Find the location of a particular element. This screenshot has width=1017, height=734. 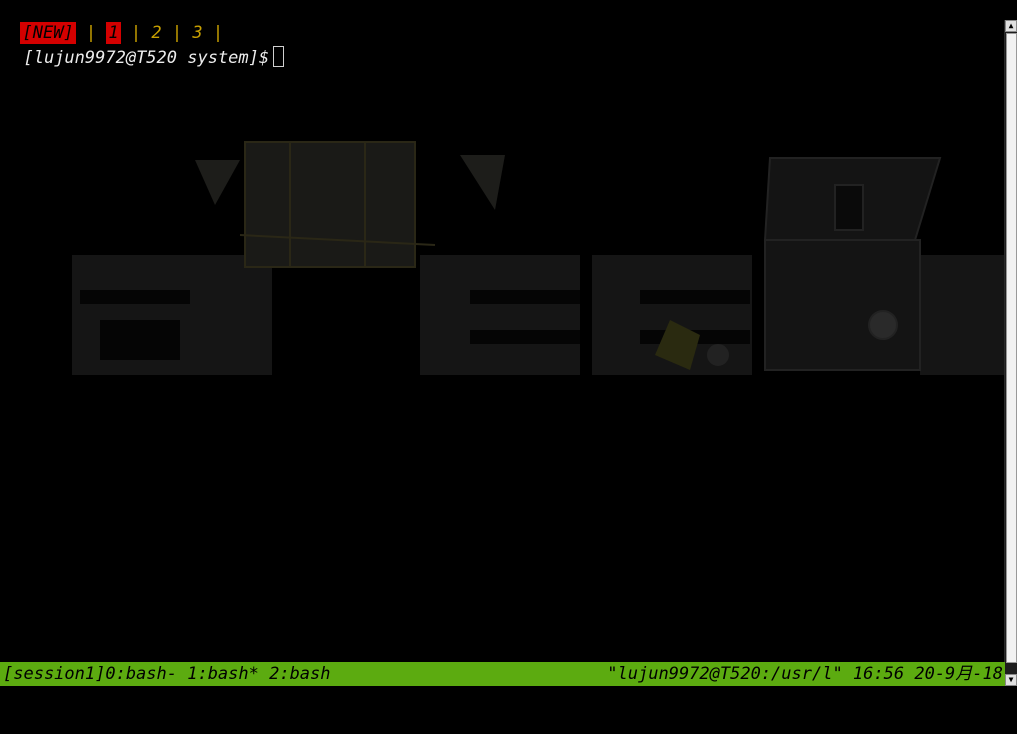

scroll-up-arrow-icon: ▲ is located at coordinates (1011, 26).